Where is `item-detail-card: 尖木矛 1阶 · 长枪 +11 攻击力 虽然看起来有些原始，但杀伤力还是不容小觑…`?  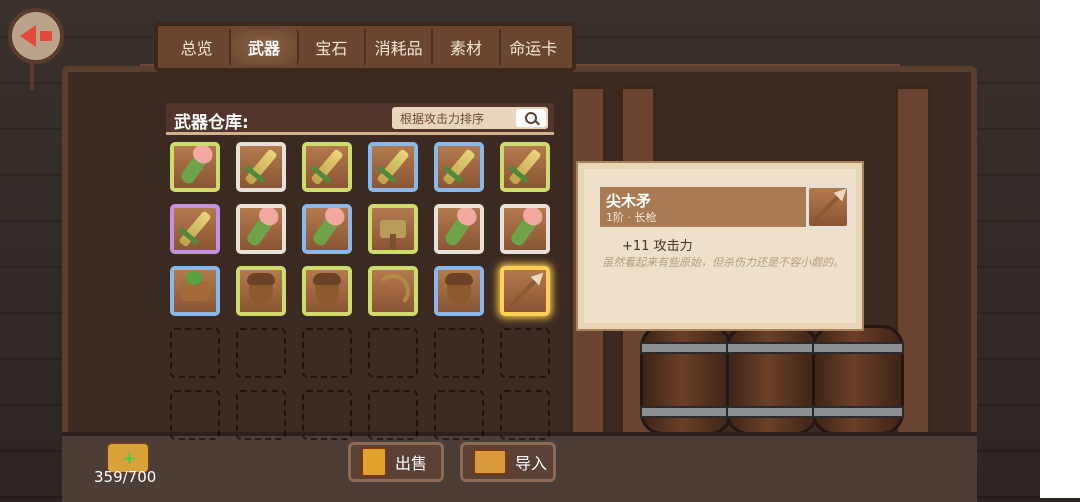 item-detail-card: 尖木矛 1阶 · 长枪 +11 攻击力 虽然看起来有些原始，但杀伤力还是不容小觑… is located at coordinates (720, 246).